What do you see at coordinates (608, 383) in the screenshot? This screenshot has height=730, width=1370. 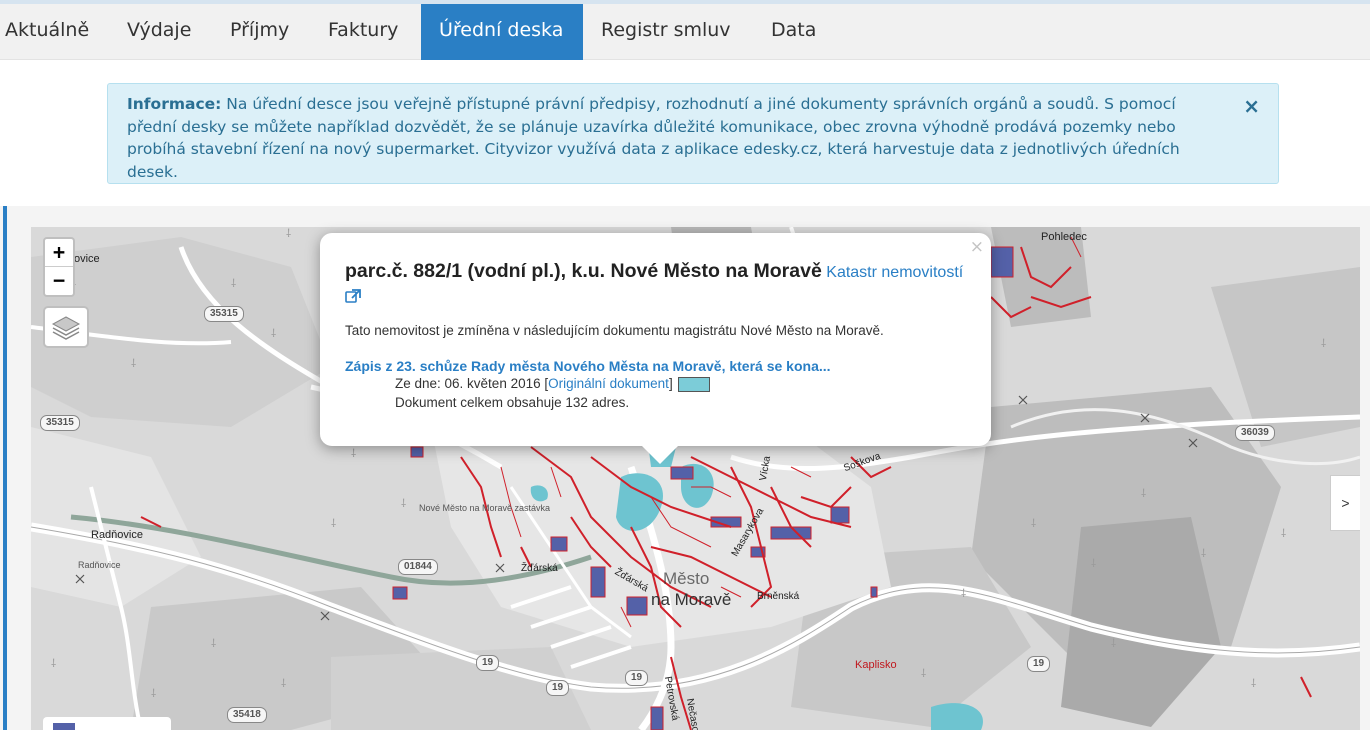 I see `original-document-link: Originální dokument` at bounding box center [608, 383].